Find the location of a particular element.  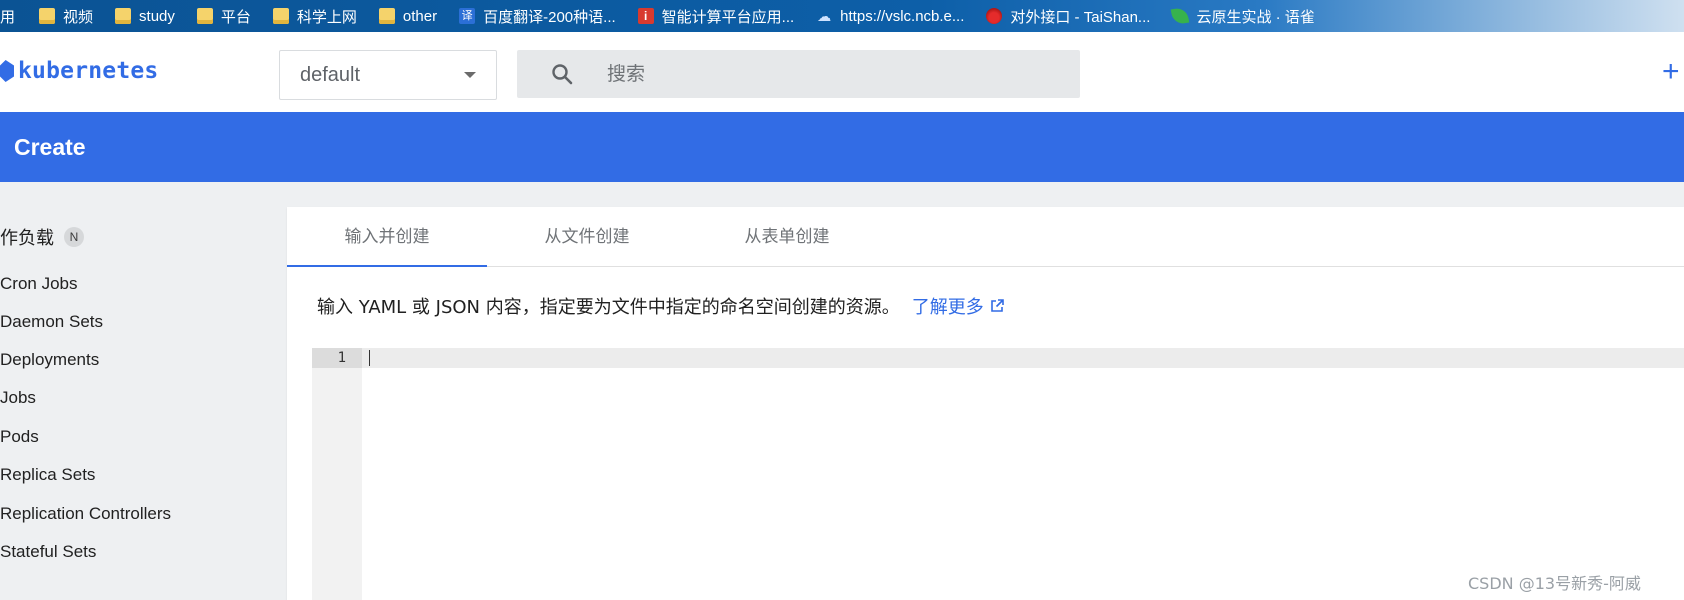

create-plus-button: + is located at coordinates (1671, 72).